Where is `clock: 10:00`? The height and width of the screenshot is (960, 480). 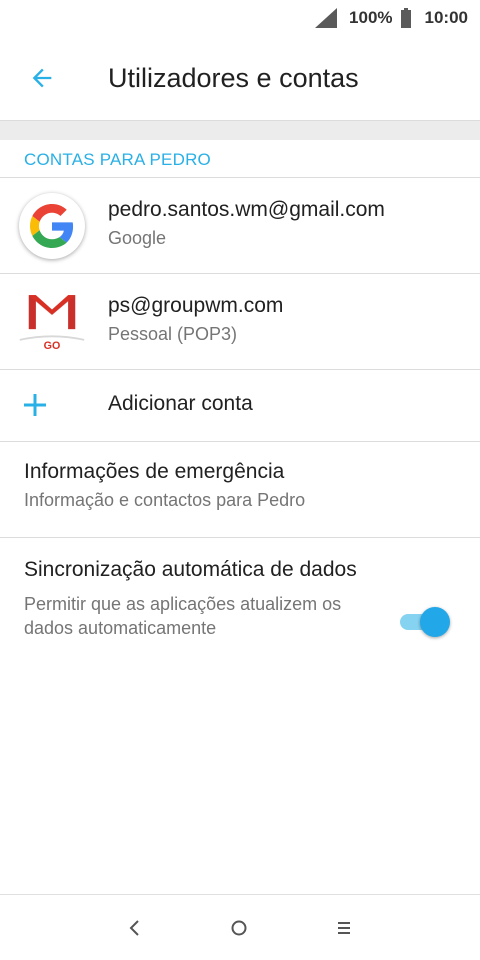 clock: 10:00 is located at coordinates (446, 17).